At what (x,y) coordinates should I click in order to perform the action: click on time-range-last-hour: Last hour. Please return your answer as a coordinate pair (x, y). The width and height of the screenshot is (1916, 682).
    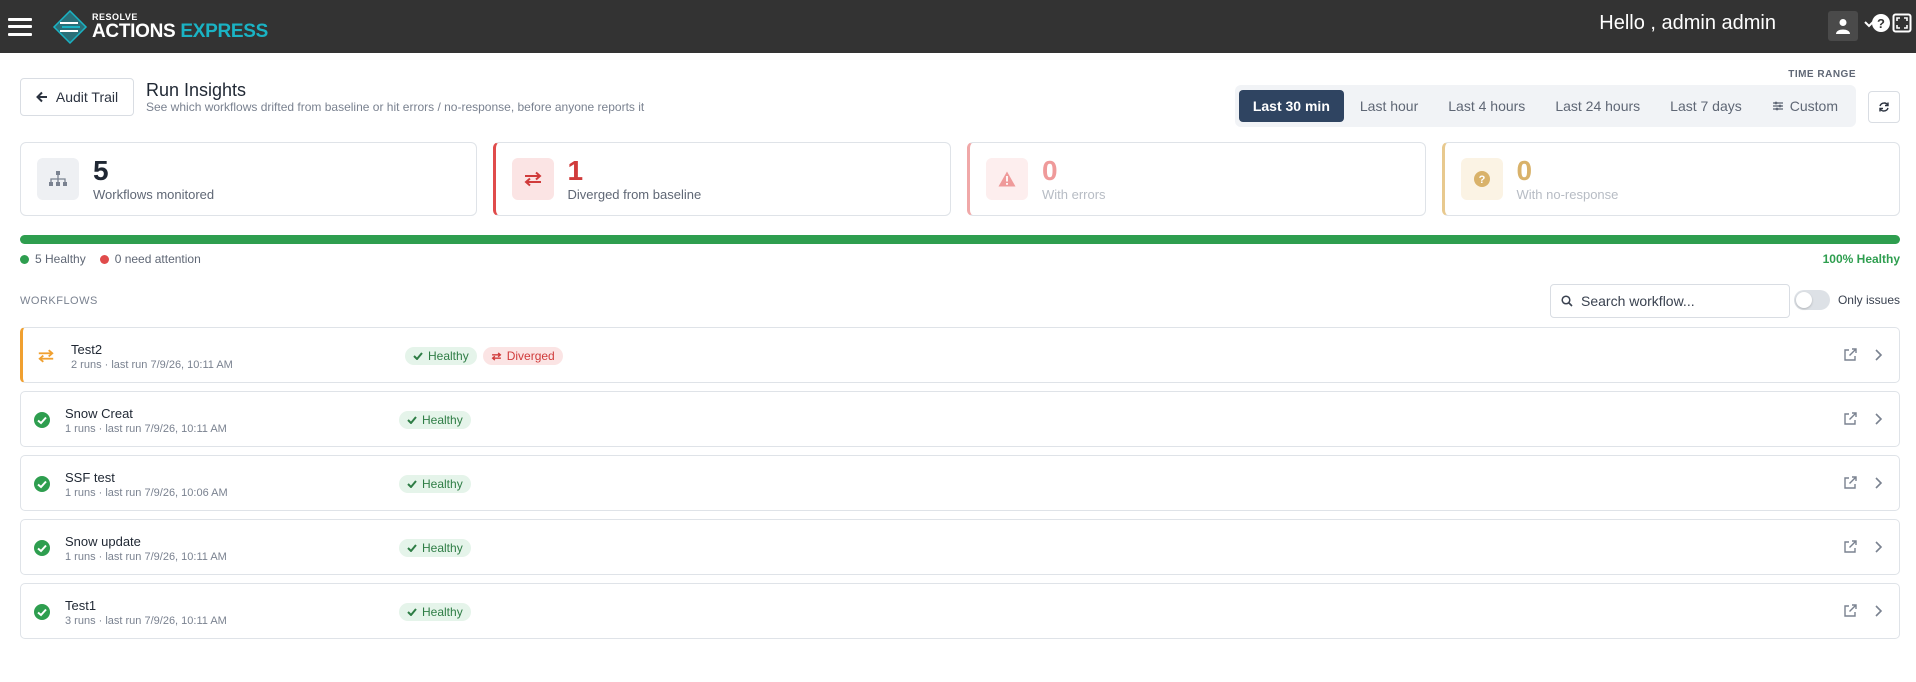
    Looking at the image, I should click on (1389, 106).